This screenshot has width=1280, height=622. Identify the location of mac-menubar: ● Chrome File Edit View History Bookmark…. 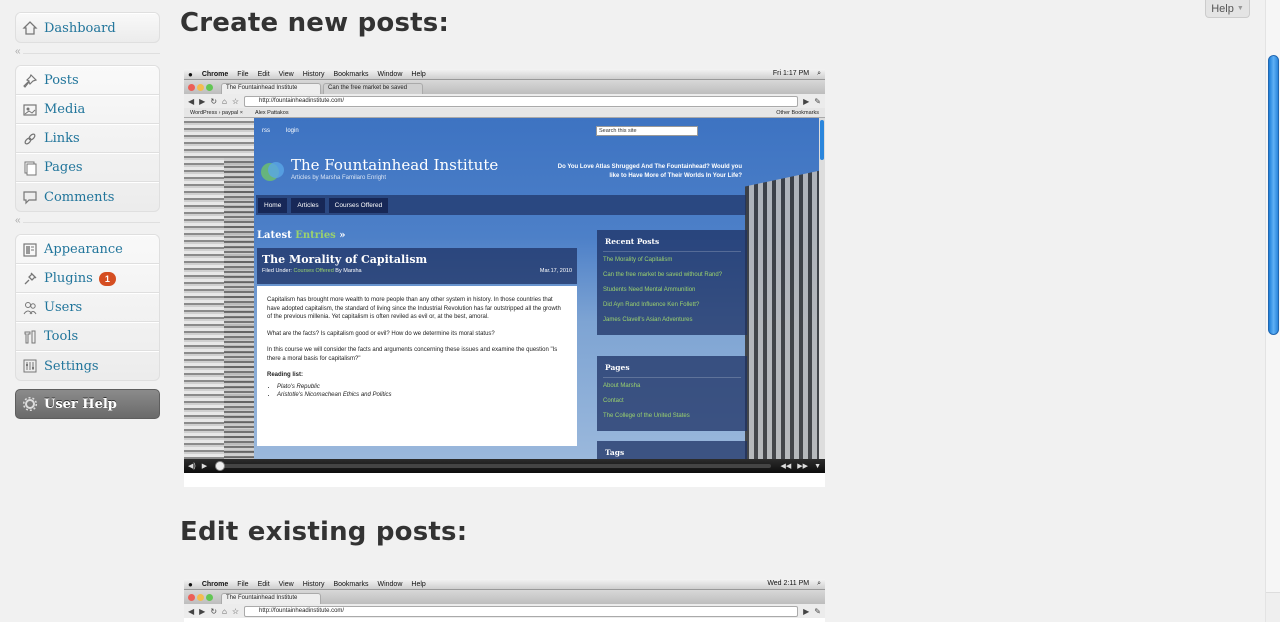
(504, 584).